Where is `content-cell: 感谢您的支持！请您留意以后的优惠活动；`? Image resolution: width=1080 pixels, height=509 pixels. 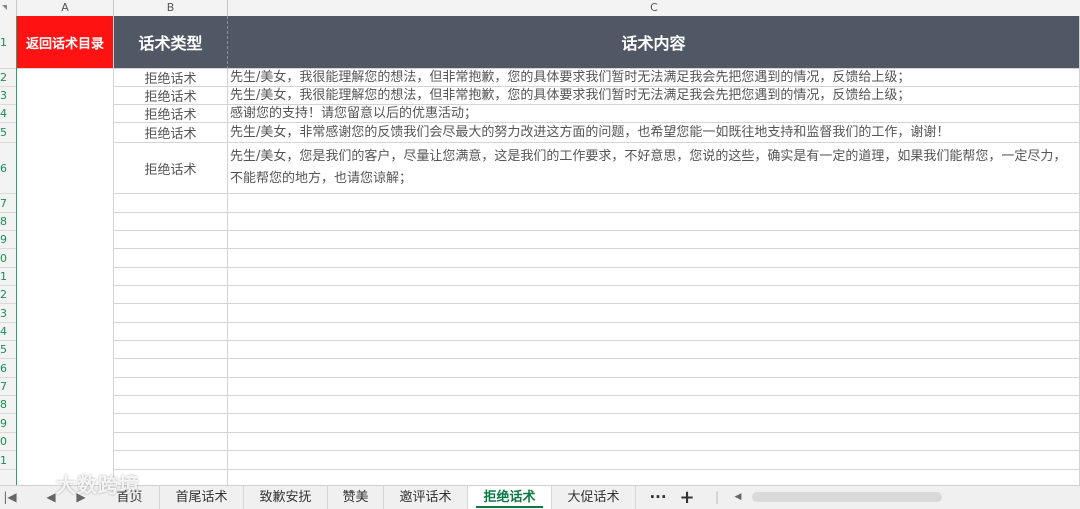 content-cell: 感谢您的支持！请您留意以后的优惠活动； is located at coordinates (654, 114).